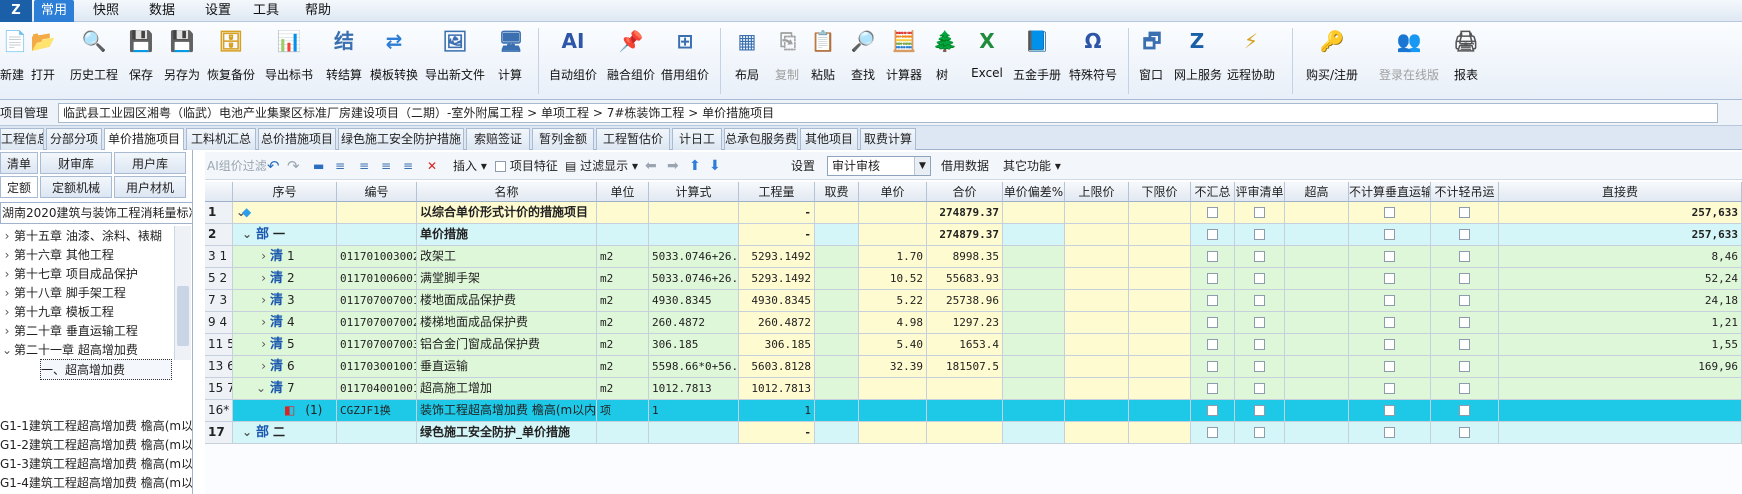 This screenshot has width=1742, height=494. Describe the element at coordinates (507, 433) in the screenshot. I see `cell-name: 绿色施工安全防护_单价措施` at that location.